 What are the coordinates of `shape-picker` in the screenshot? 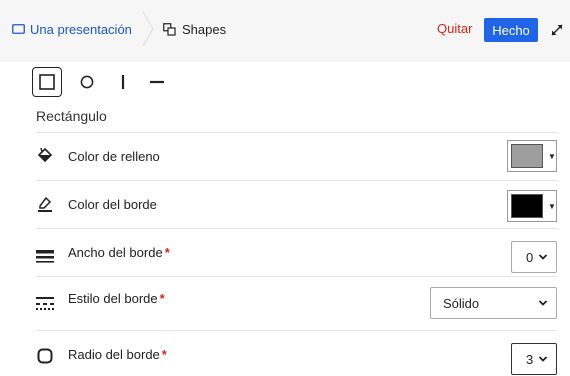 It's located at (132, 82).